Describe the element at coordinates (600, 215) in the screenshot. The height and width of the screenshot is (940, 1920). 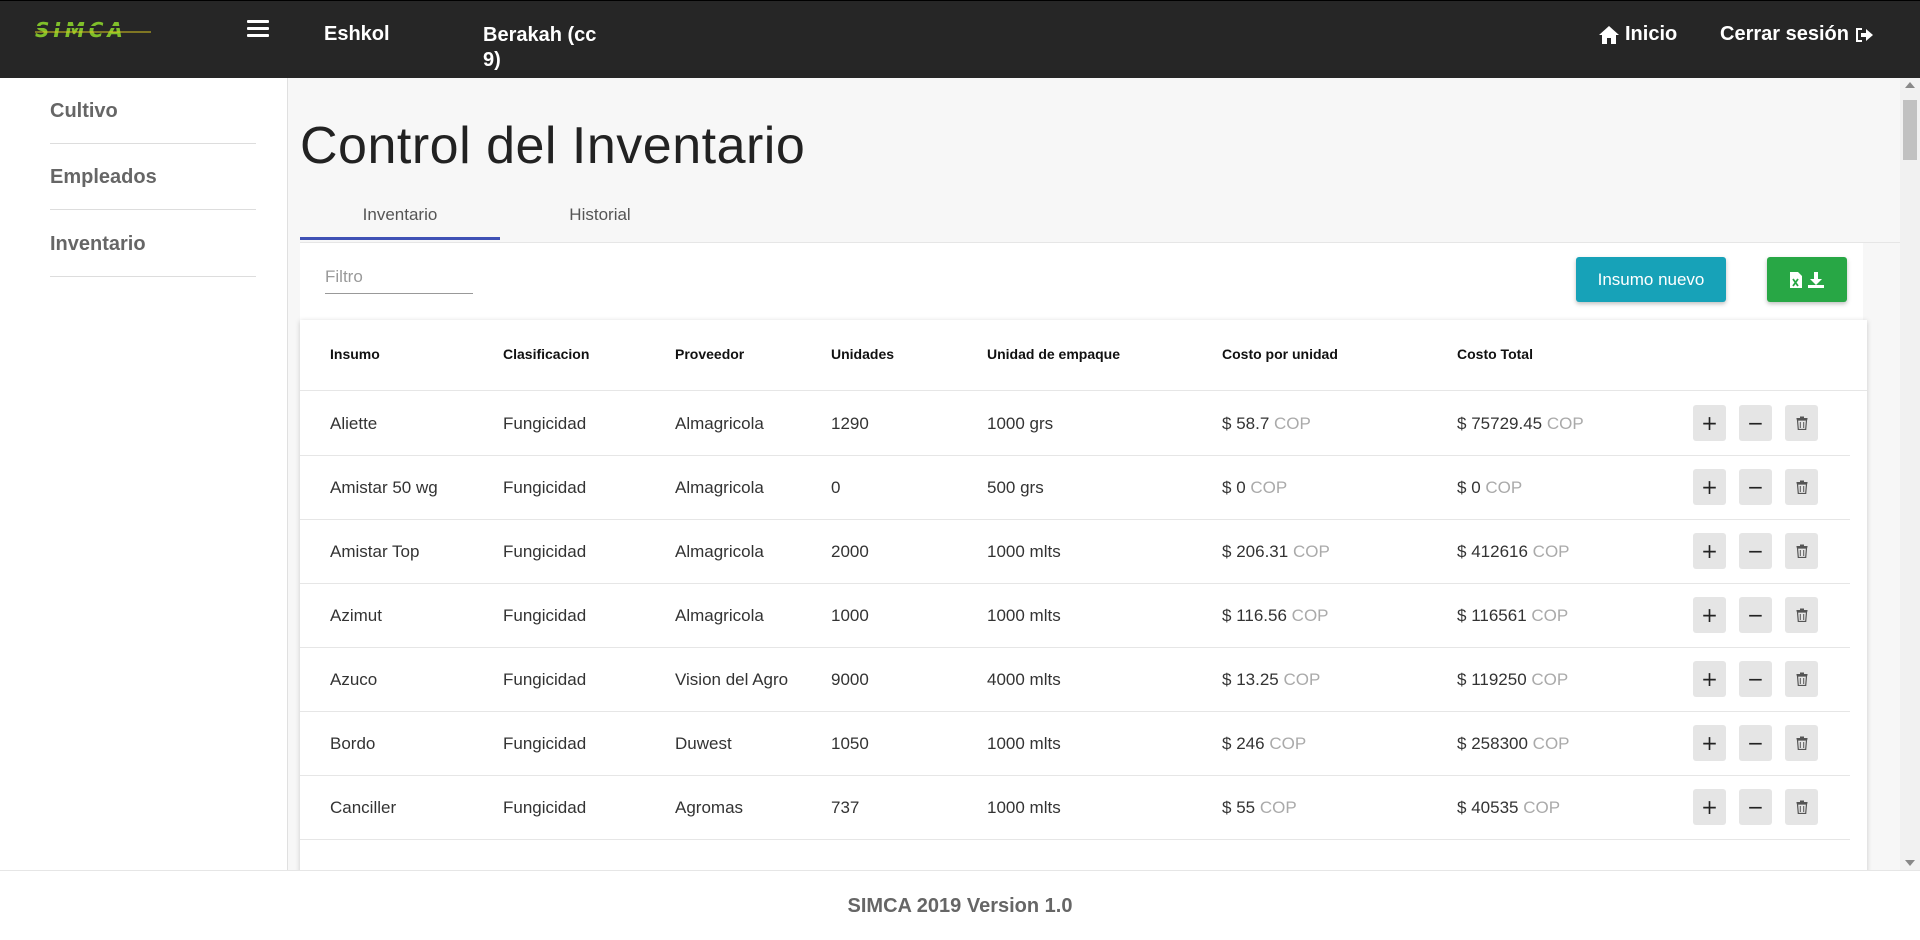
I see `tab-historial: Historial` at that location.